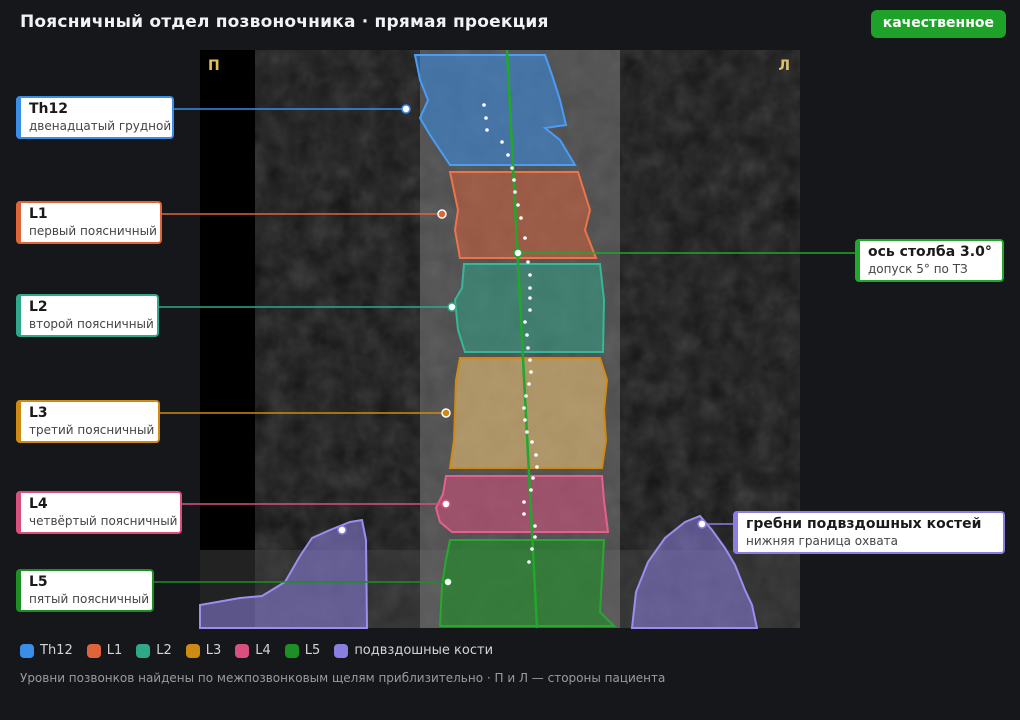 This screenshot has width=1020, height=720. What do you see at coordinates (213, 650) in the screenshot?
I see `legend-label: L3` at bounding box center [213, 650].